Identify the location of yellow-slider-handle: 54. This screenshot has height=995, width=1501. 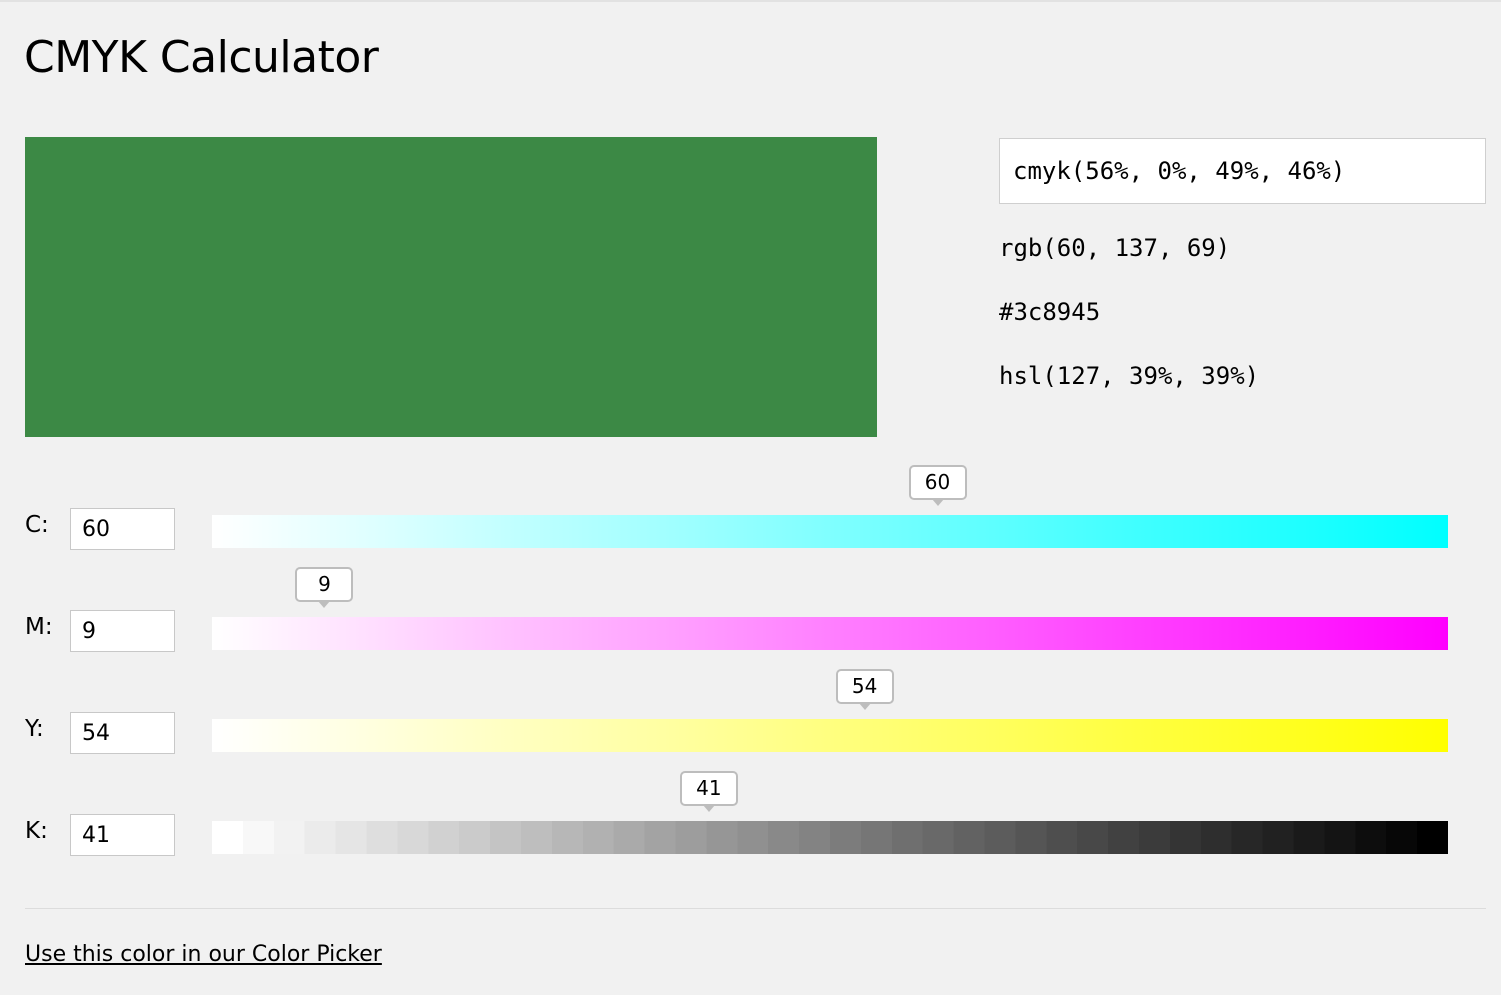
(864, 689).